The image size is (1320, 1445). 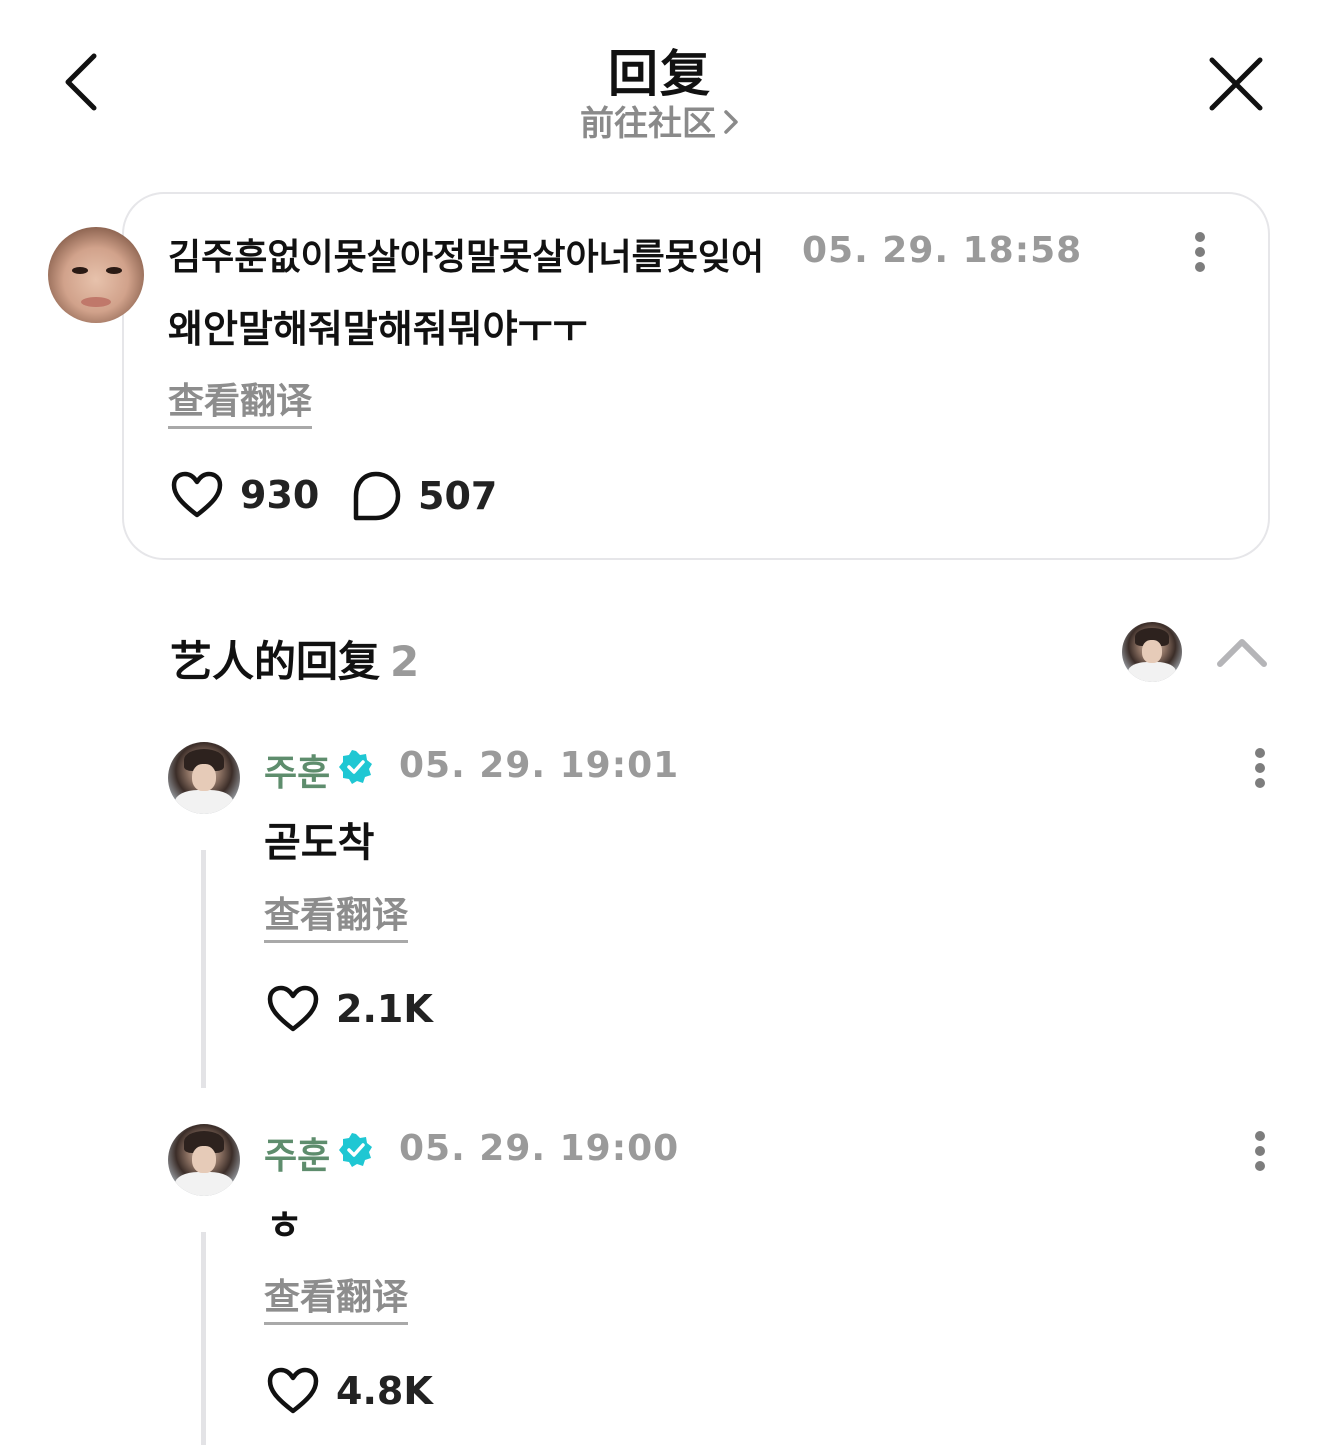 I want to click on chevron-up-icon, so click(x=1242, y=653).